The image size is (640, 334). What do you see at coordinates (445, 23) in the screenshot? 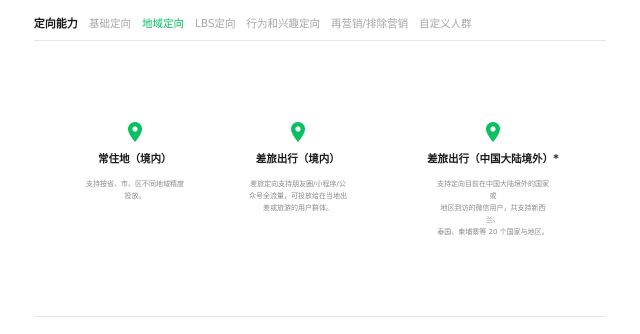
I see `tab-custom-audience: 自定义人群` at bounding box center [445, 23].